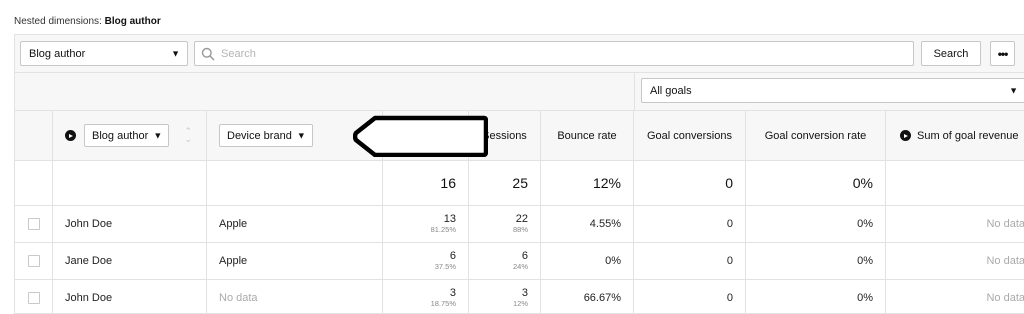 The width and height of the screenshot is (1024, 314). I want to click on row-device-brand: No data, so click(295, 296).